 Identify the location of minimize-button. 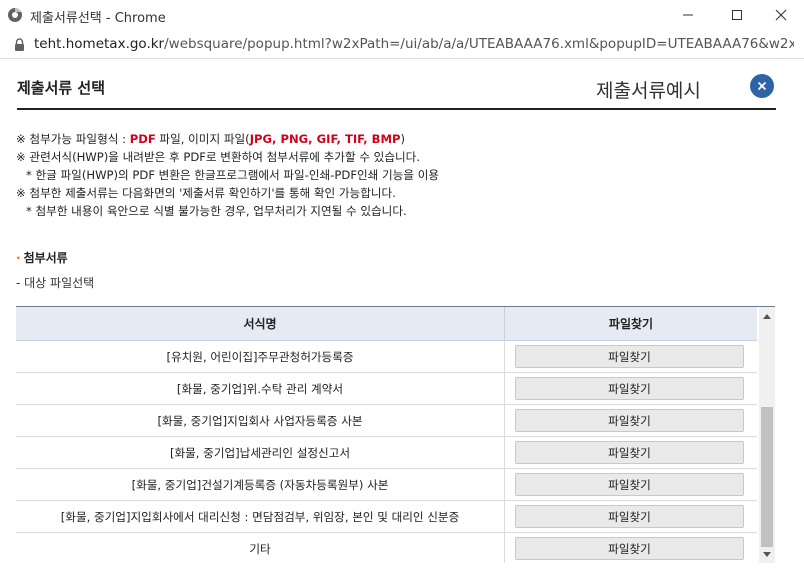
(688, 15).